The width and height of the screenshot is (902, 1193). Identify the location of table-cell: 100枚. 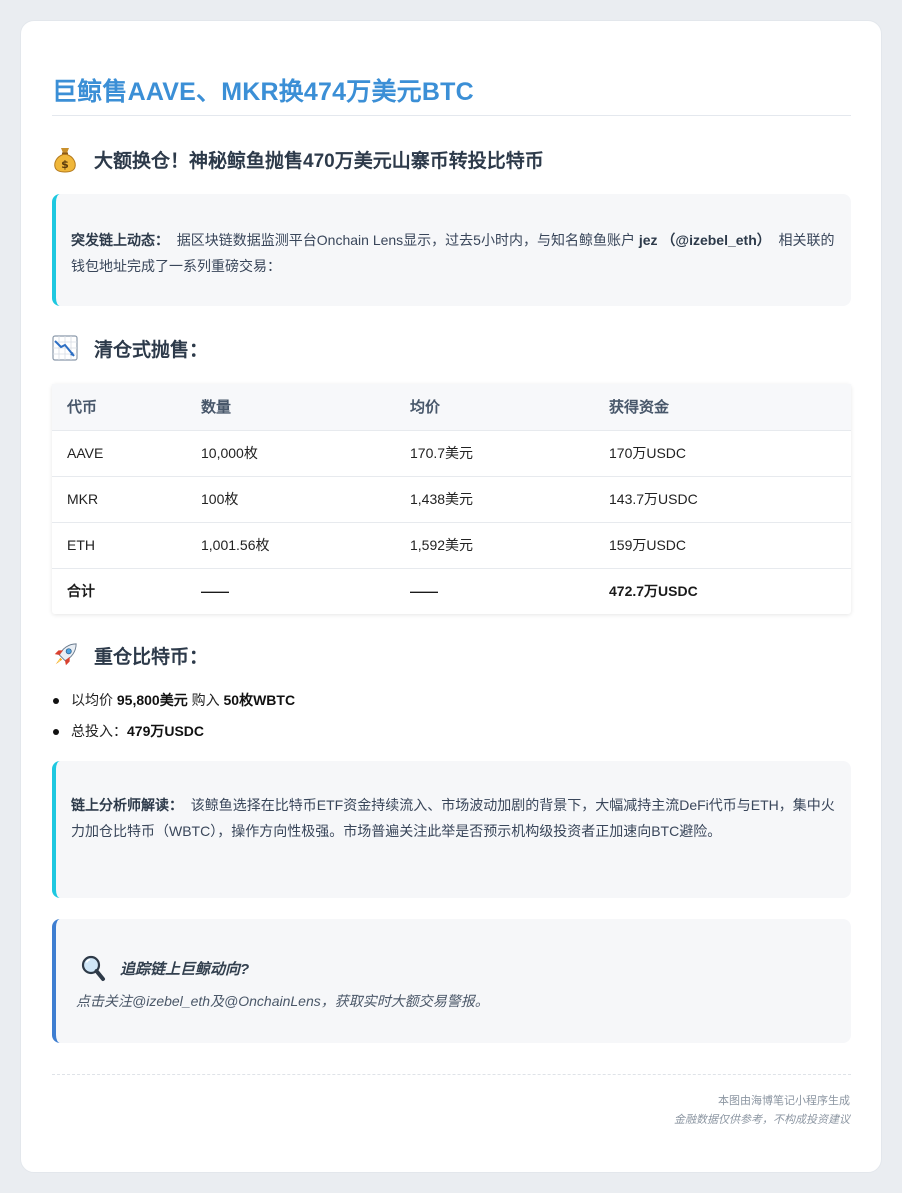
(220, 499).